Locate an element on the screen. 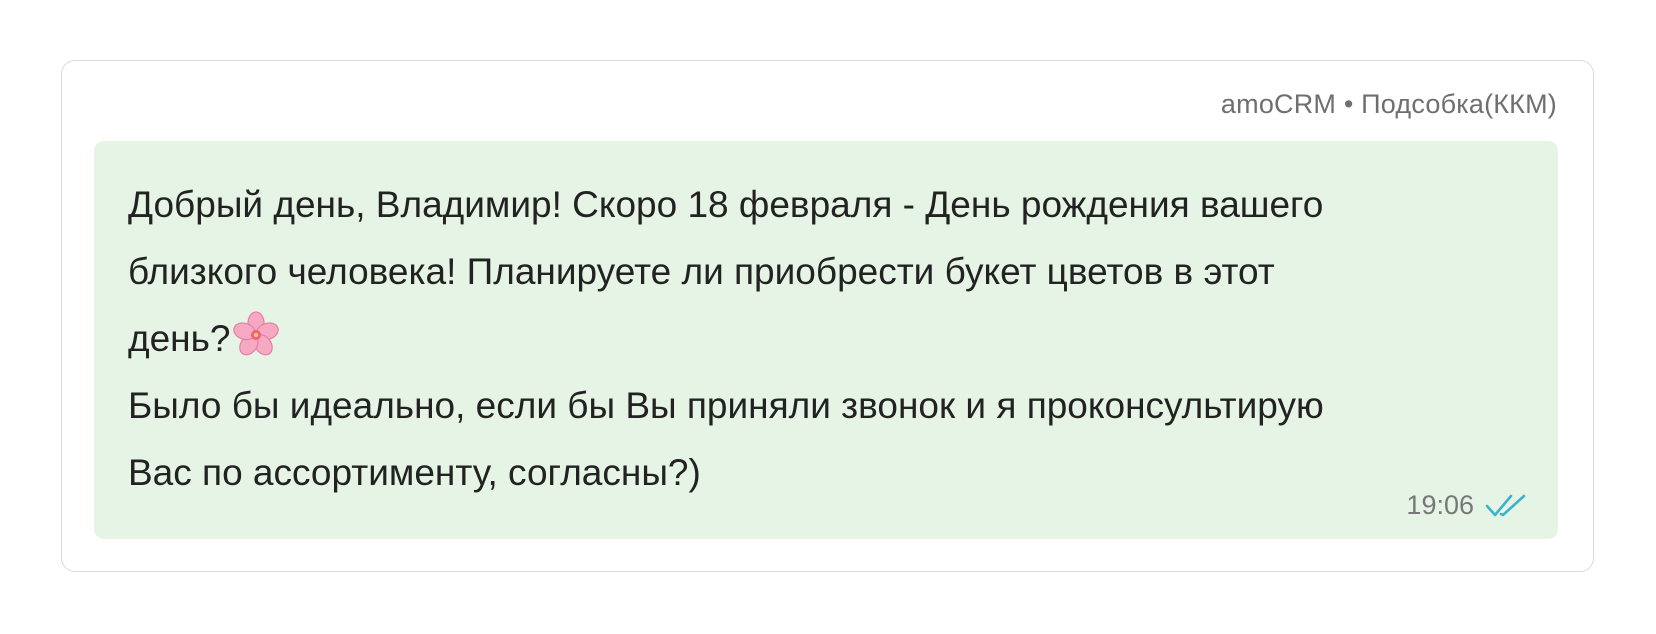  message-footer: 19:06 is located at coordinates (1468, 505).